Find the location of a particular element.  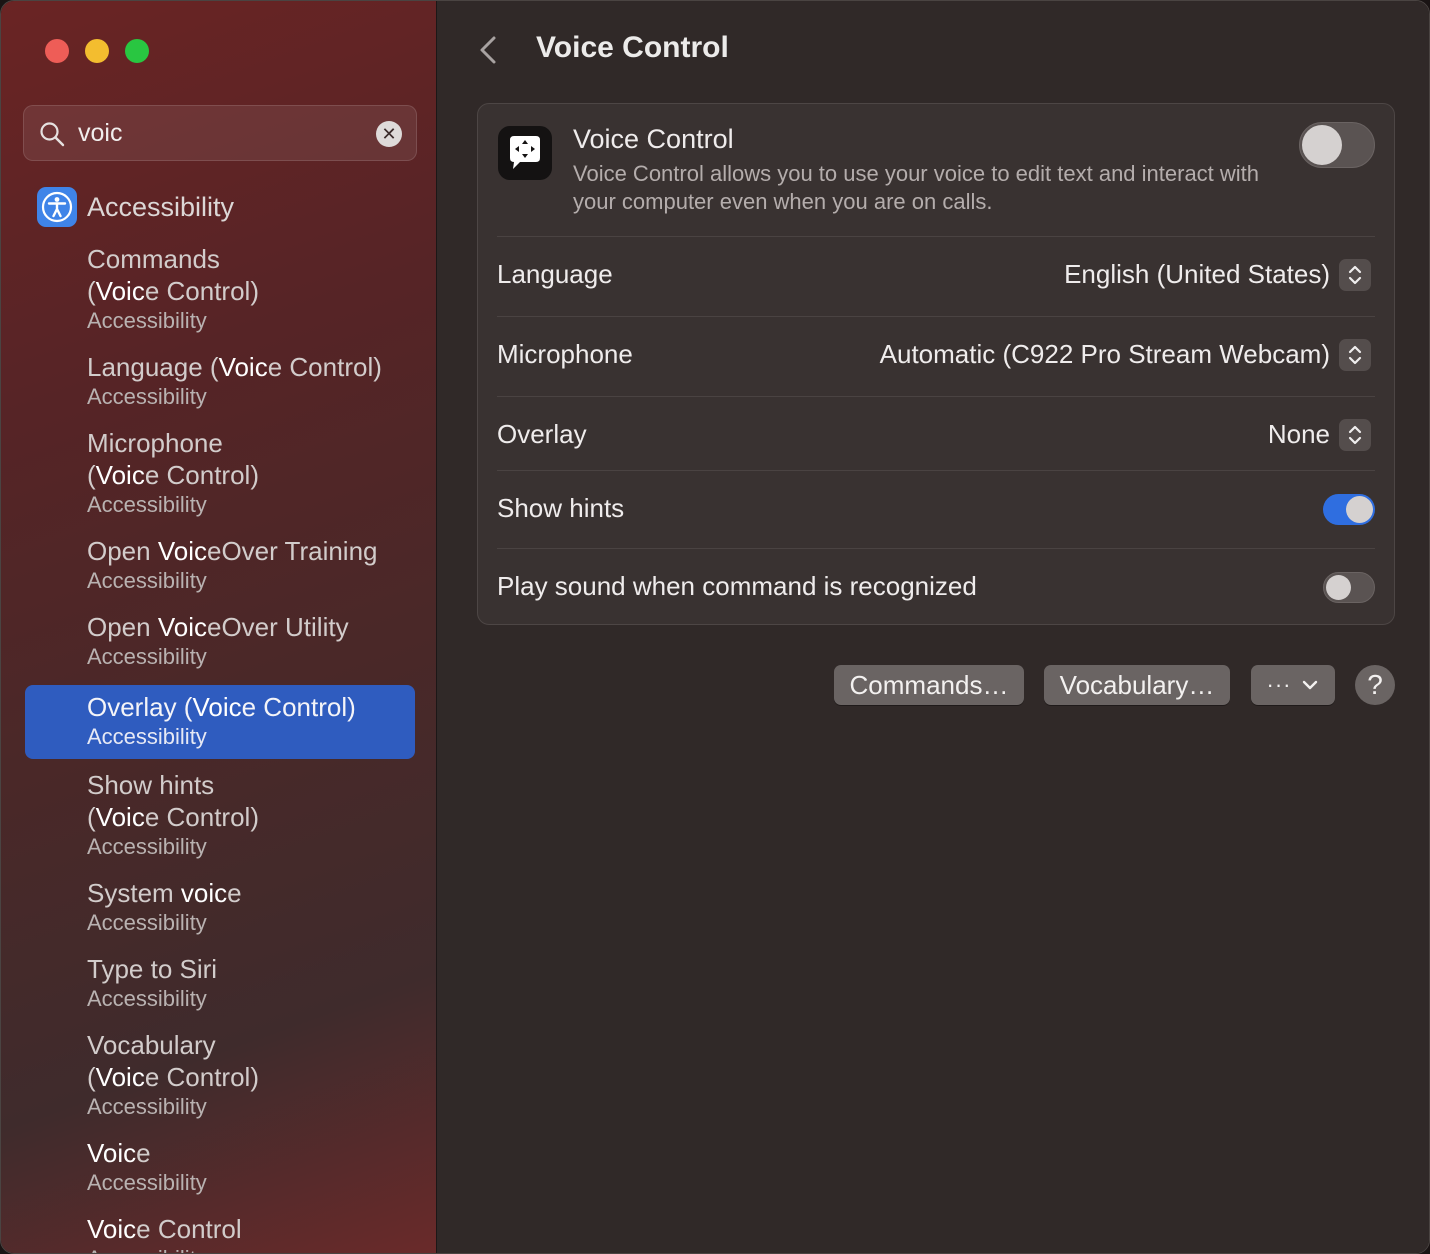

language-stepper-icon is located at coordinates (1355, 275).